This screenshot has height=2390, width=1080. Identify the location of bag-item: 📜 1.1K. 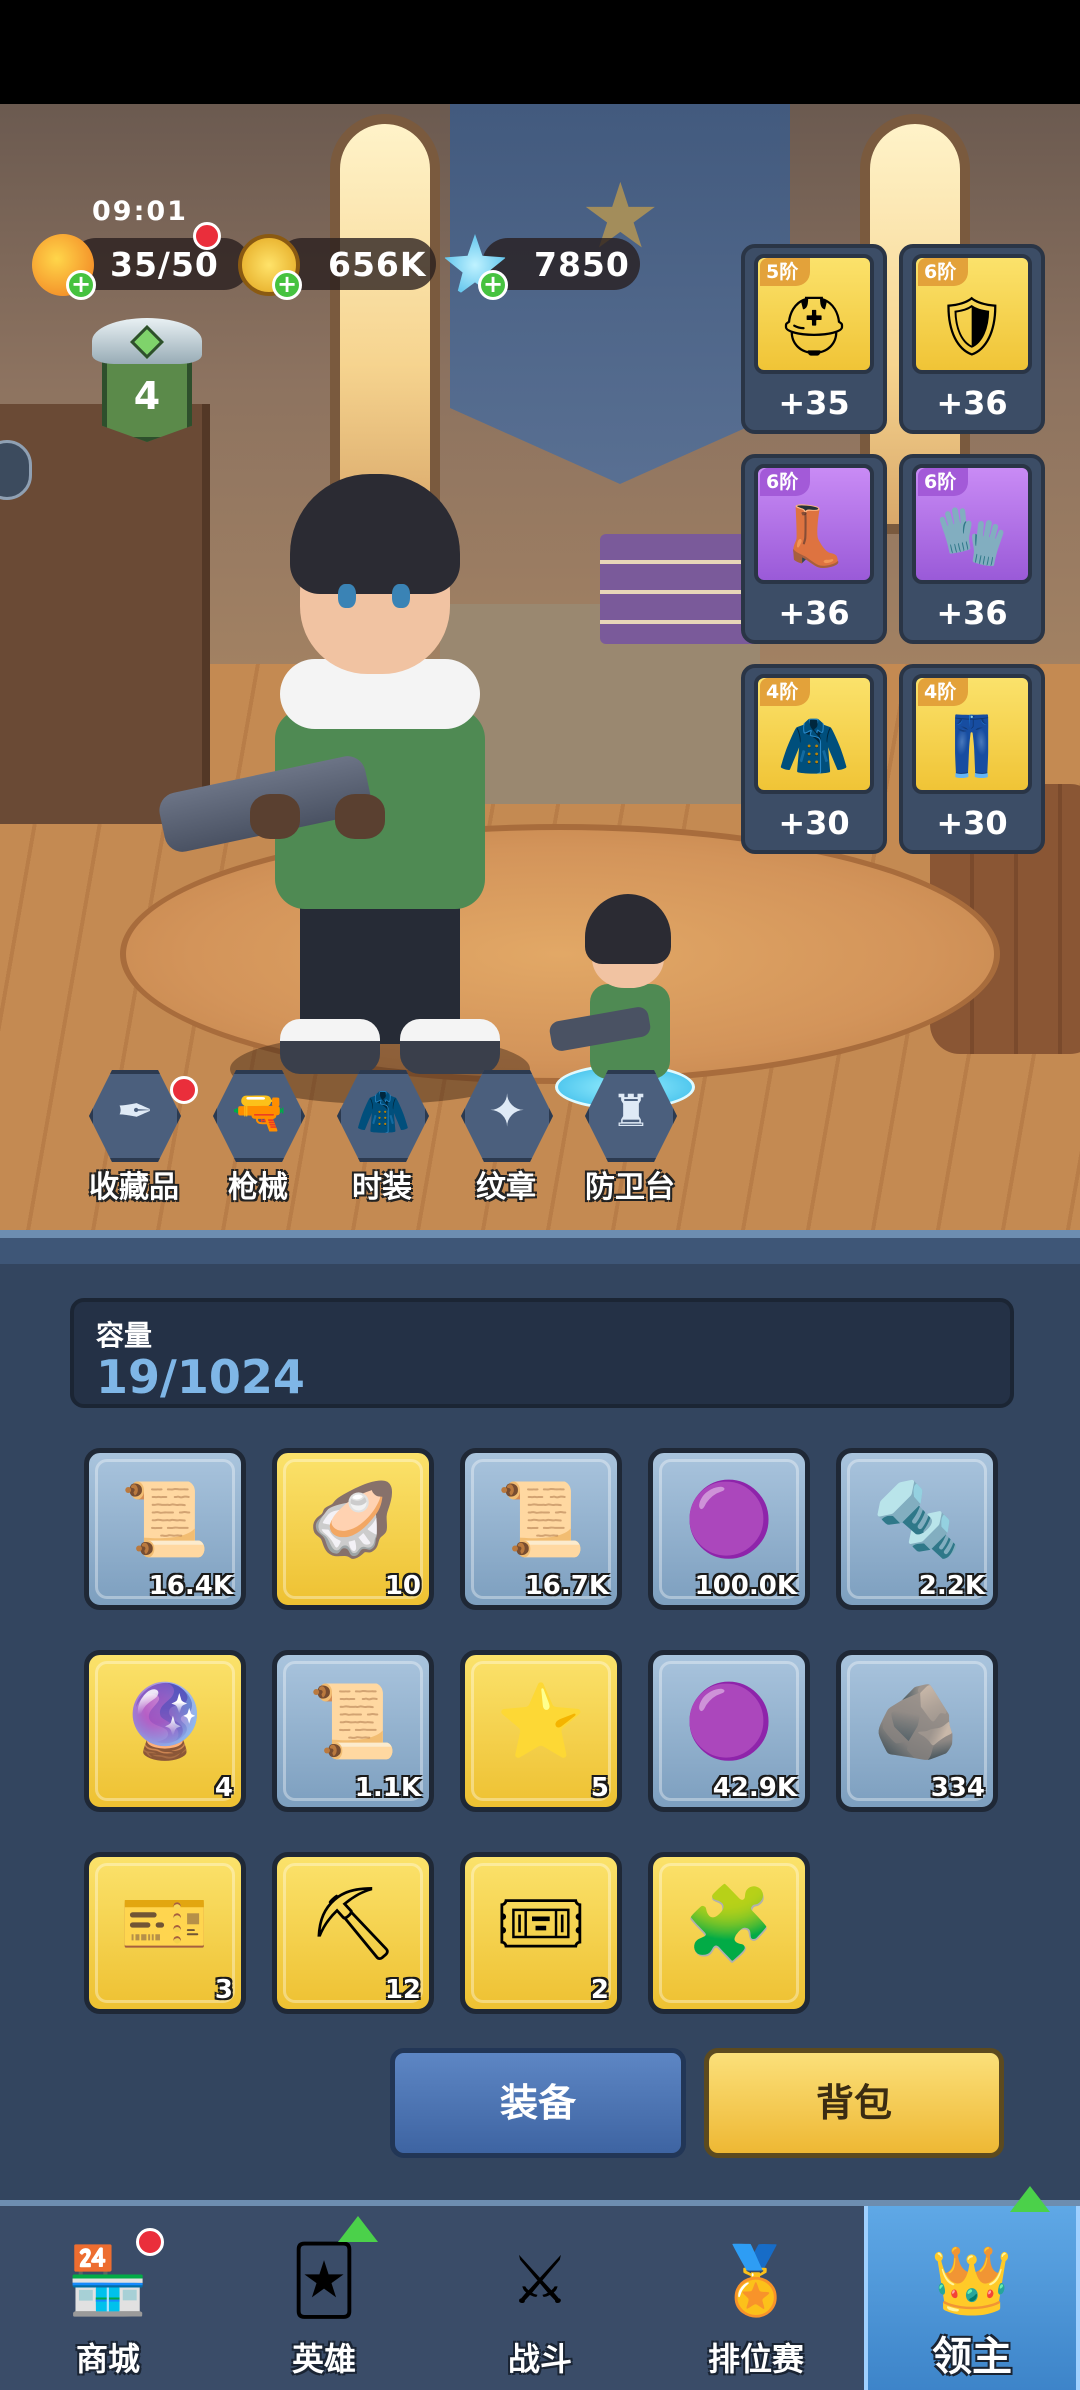
(353, 1731).